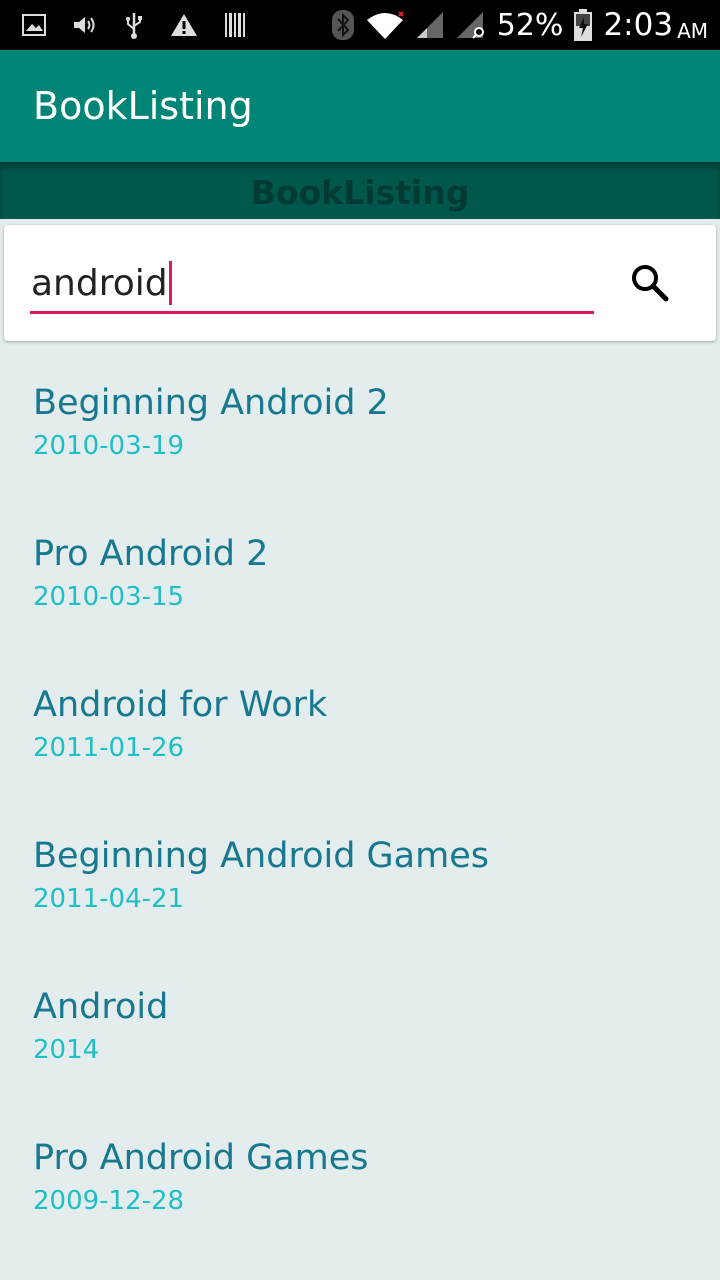 Image resolution: width=720 pixels, height=1280 pixels. I want to click on clock-time: 2:03, so click(638, 25).